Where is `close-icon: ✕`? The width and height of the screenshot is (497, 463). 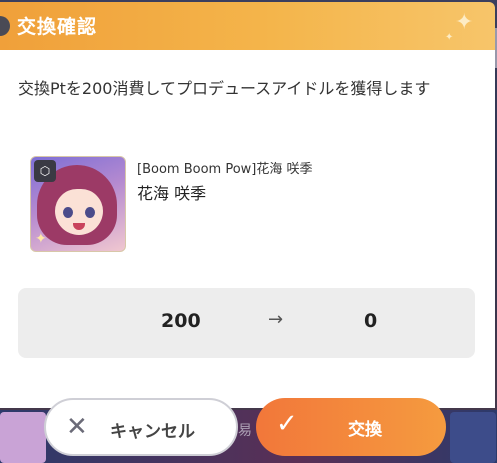
close-icon: ✕ is located at coordinates (77, 427).